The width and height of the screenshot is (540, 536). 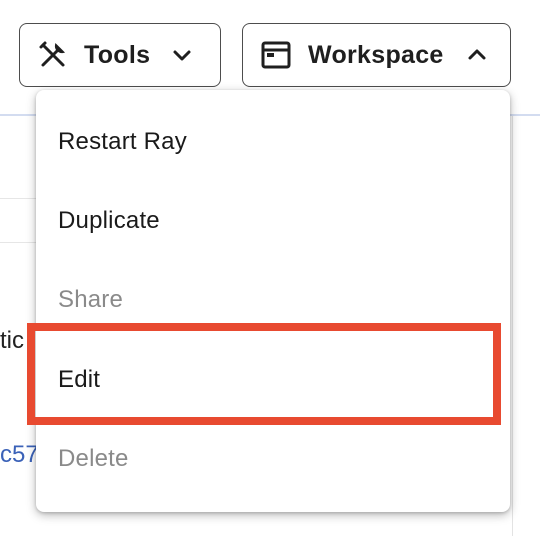 I want to click on menu-item-restart-ray: Restart Ray, so click(x=273, y=141).